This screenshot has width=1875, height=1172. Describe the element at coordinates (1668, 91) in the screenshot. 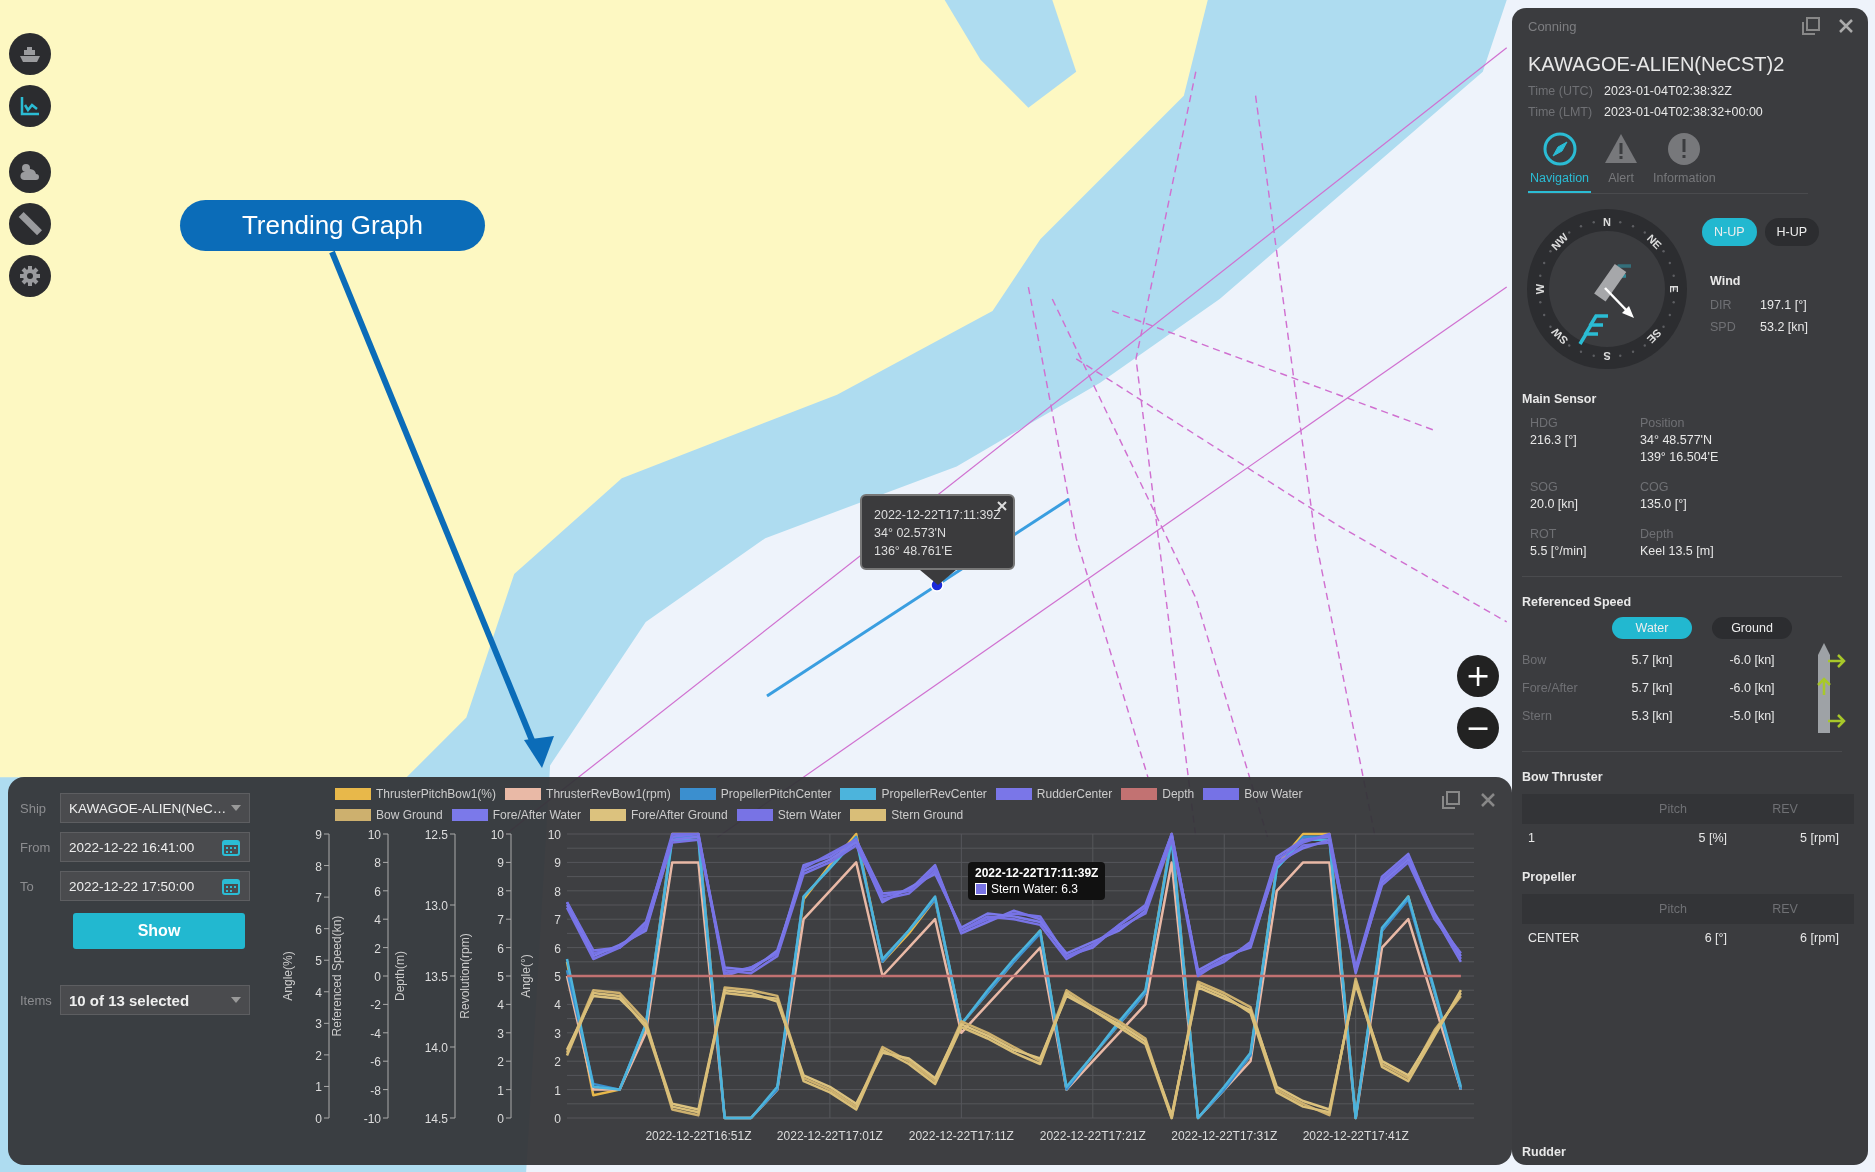

I see `time-value: 2023-01-04T02:38:32Z` at that location.